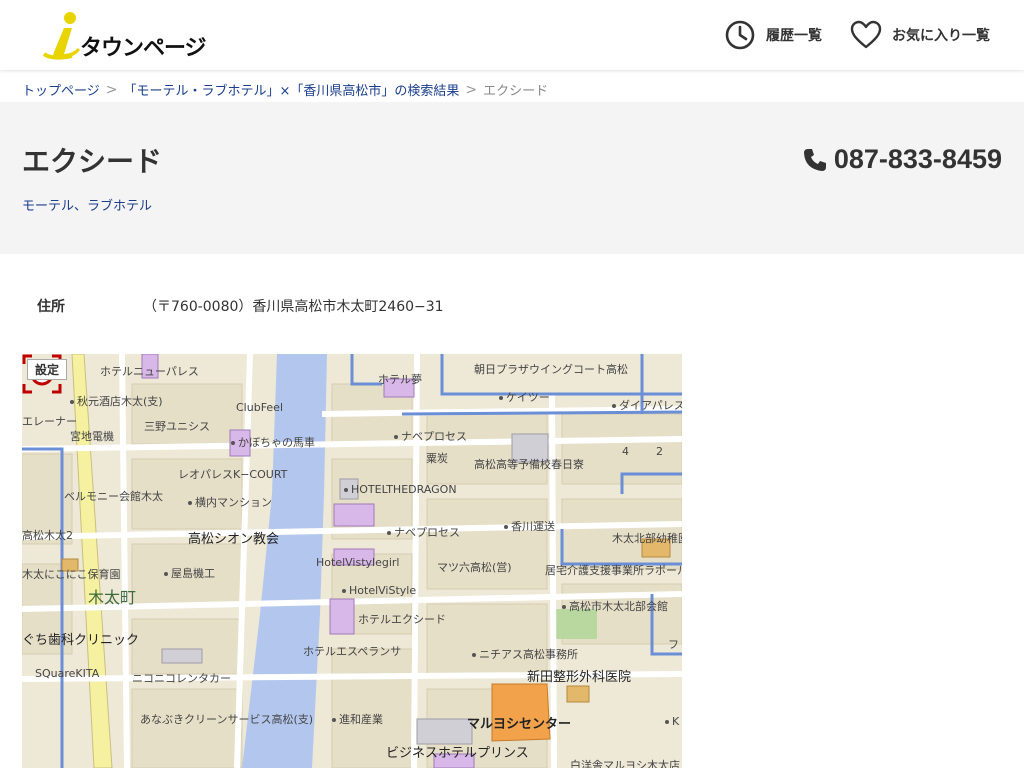  I want to click on map-label: 三野ユニシス, so click(177, 426).